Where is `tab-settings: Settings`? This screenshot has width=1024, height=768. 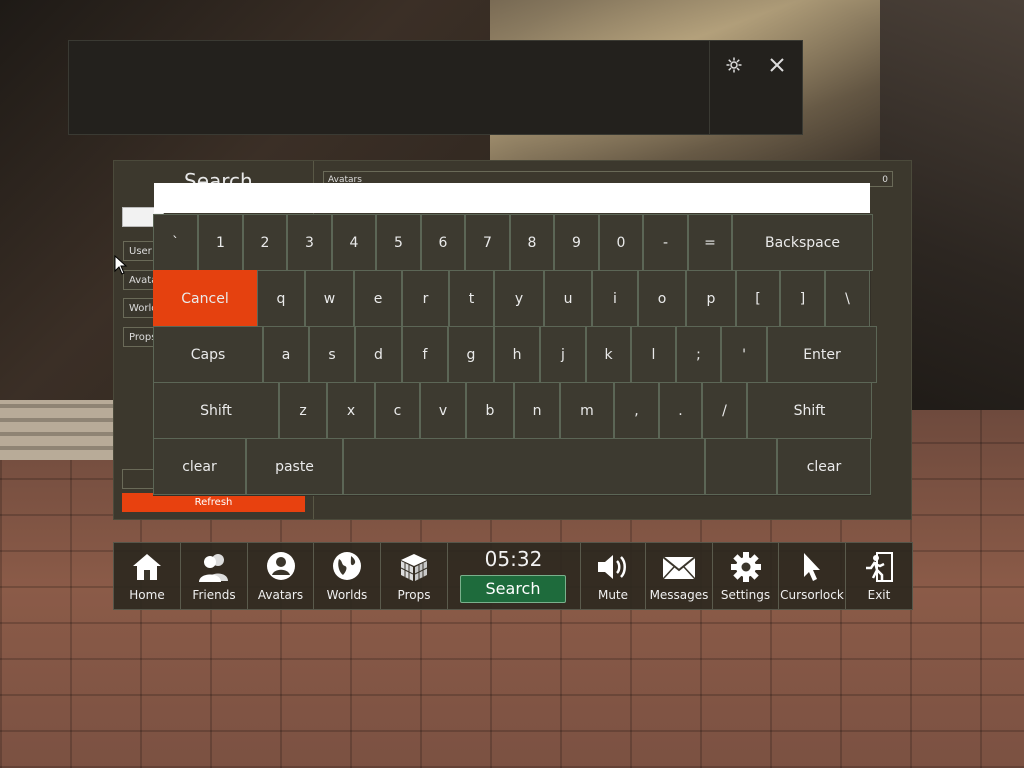 tab-settings: Settings is located at coordinates (746, 576).